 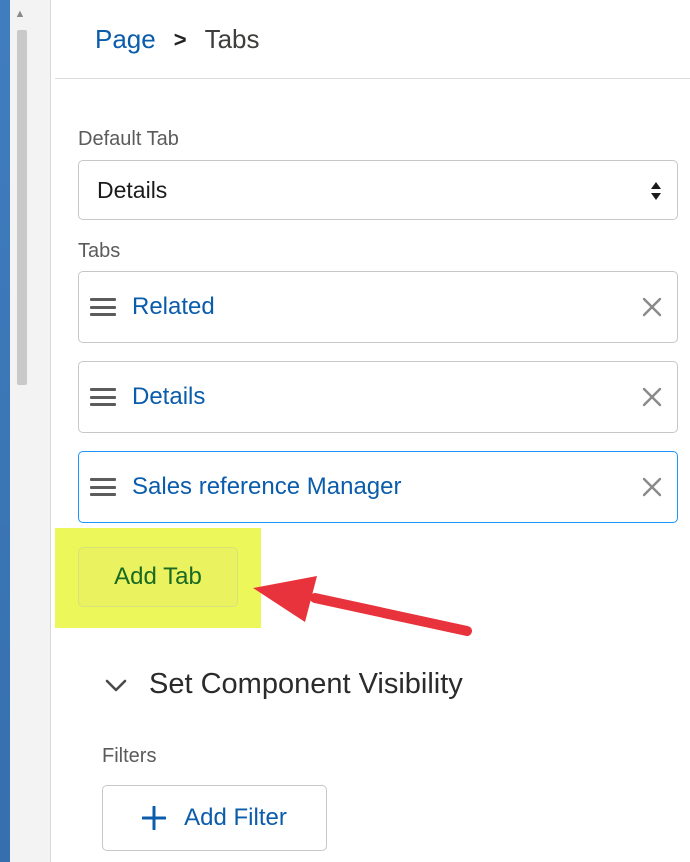 What do you see at coordinates (656, 191) in the screenshot?
I see `select-arrows-icon` at bounding box center [656, 191].